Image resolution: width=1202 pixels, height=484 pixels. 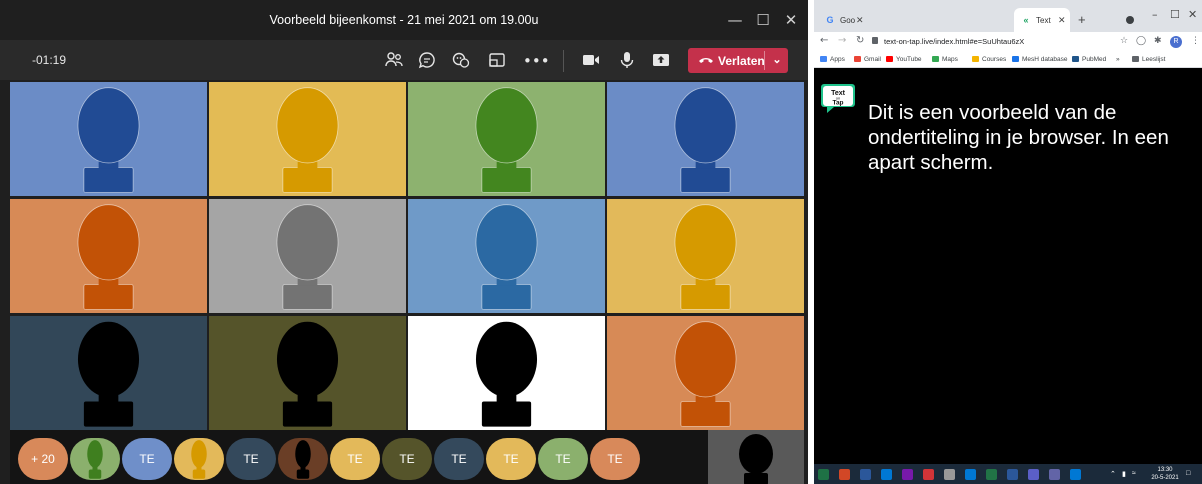 I want to click on reload-icon: ↻, so click(x=860, y=40).